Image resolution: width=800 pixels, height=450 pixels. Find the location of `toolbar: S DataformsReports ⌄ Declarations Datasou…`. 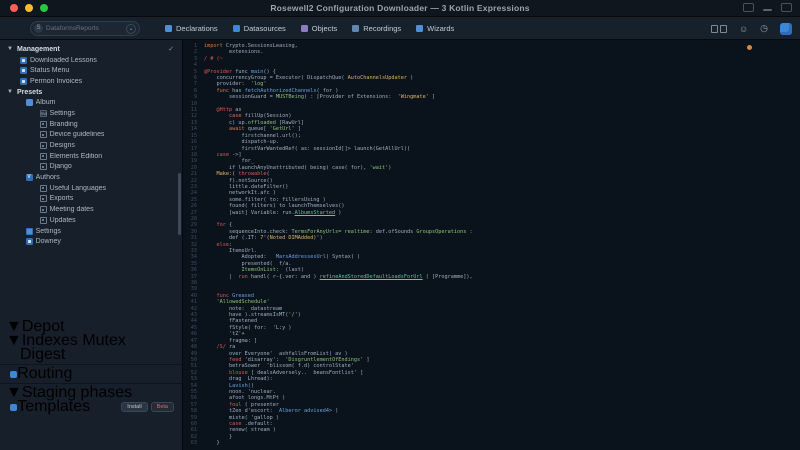

toolbar: S DataformsReports ⌄ Declarations Datasou… is located at coordinates (400, 28).